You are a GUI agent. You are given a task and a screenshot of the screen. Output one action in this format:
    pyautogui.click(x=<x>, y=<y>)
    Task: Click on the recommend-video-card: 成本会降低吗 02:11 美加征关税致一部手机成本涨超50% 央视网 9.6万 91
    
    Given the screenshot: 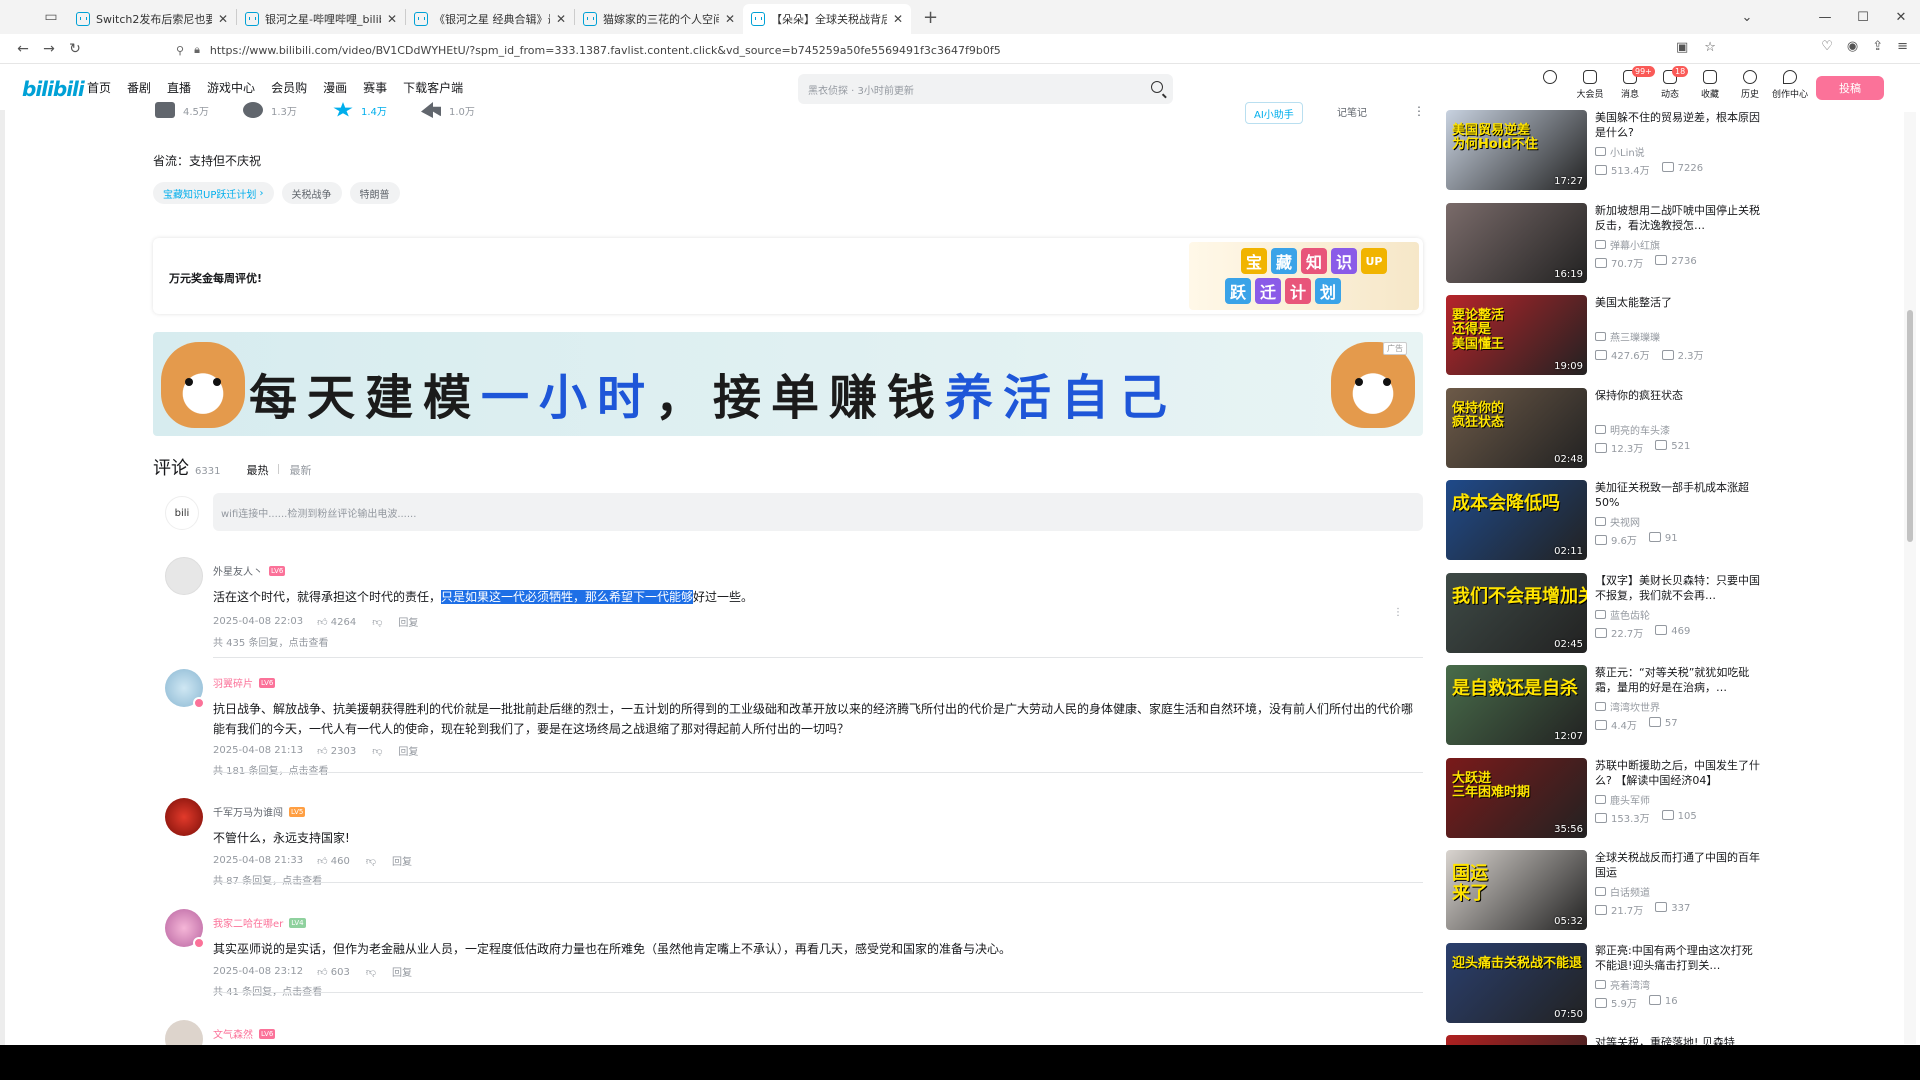 What is the action you would take?
    pyautogui.click(x=1605, y=521)
    